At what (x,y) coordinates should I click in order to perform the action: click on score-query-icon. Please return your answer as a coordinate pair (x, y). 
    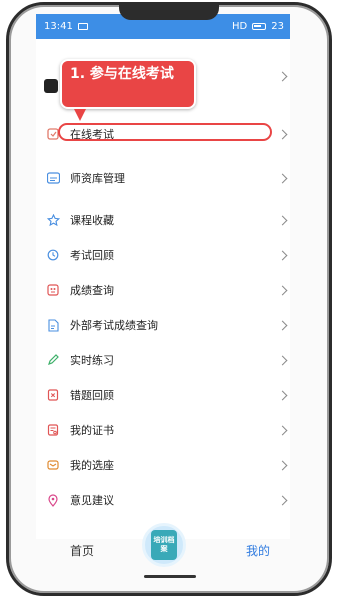
    Looking at the image, I should click on (53, 290).